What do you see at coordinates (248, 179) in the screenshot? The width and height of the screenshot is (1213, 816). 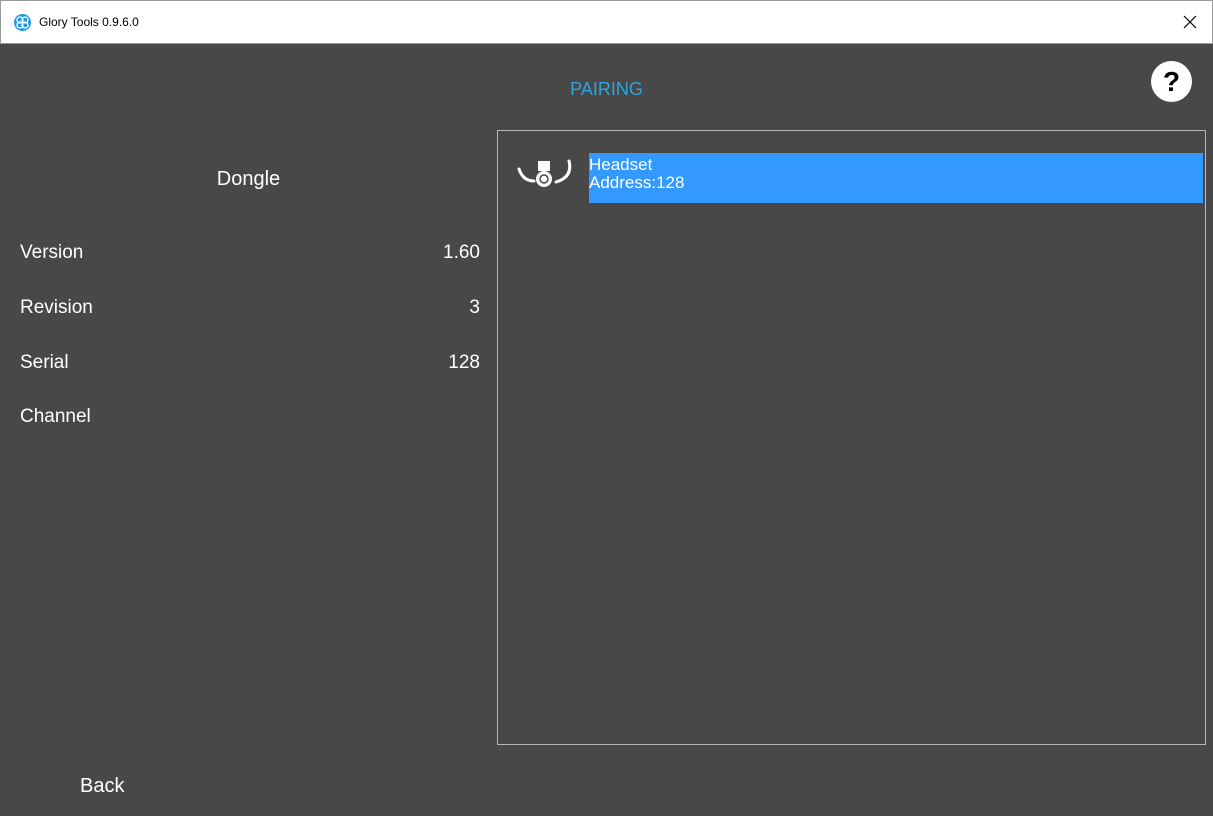 I see `dongle-section-title: Dongle` at bounding box center [248, 179].